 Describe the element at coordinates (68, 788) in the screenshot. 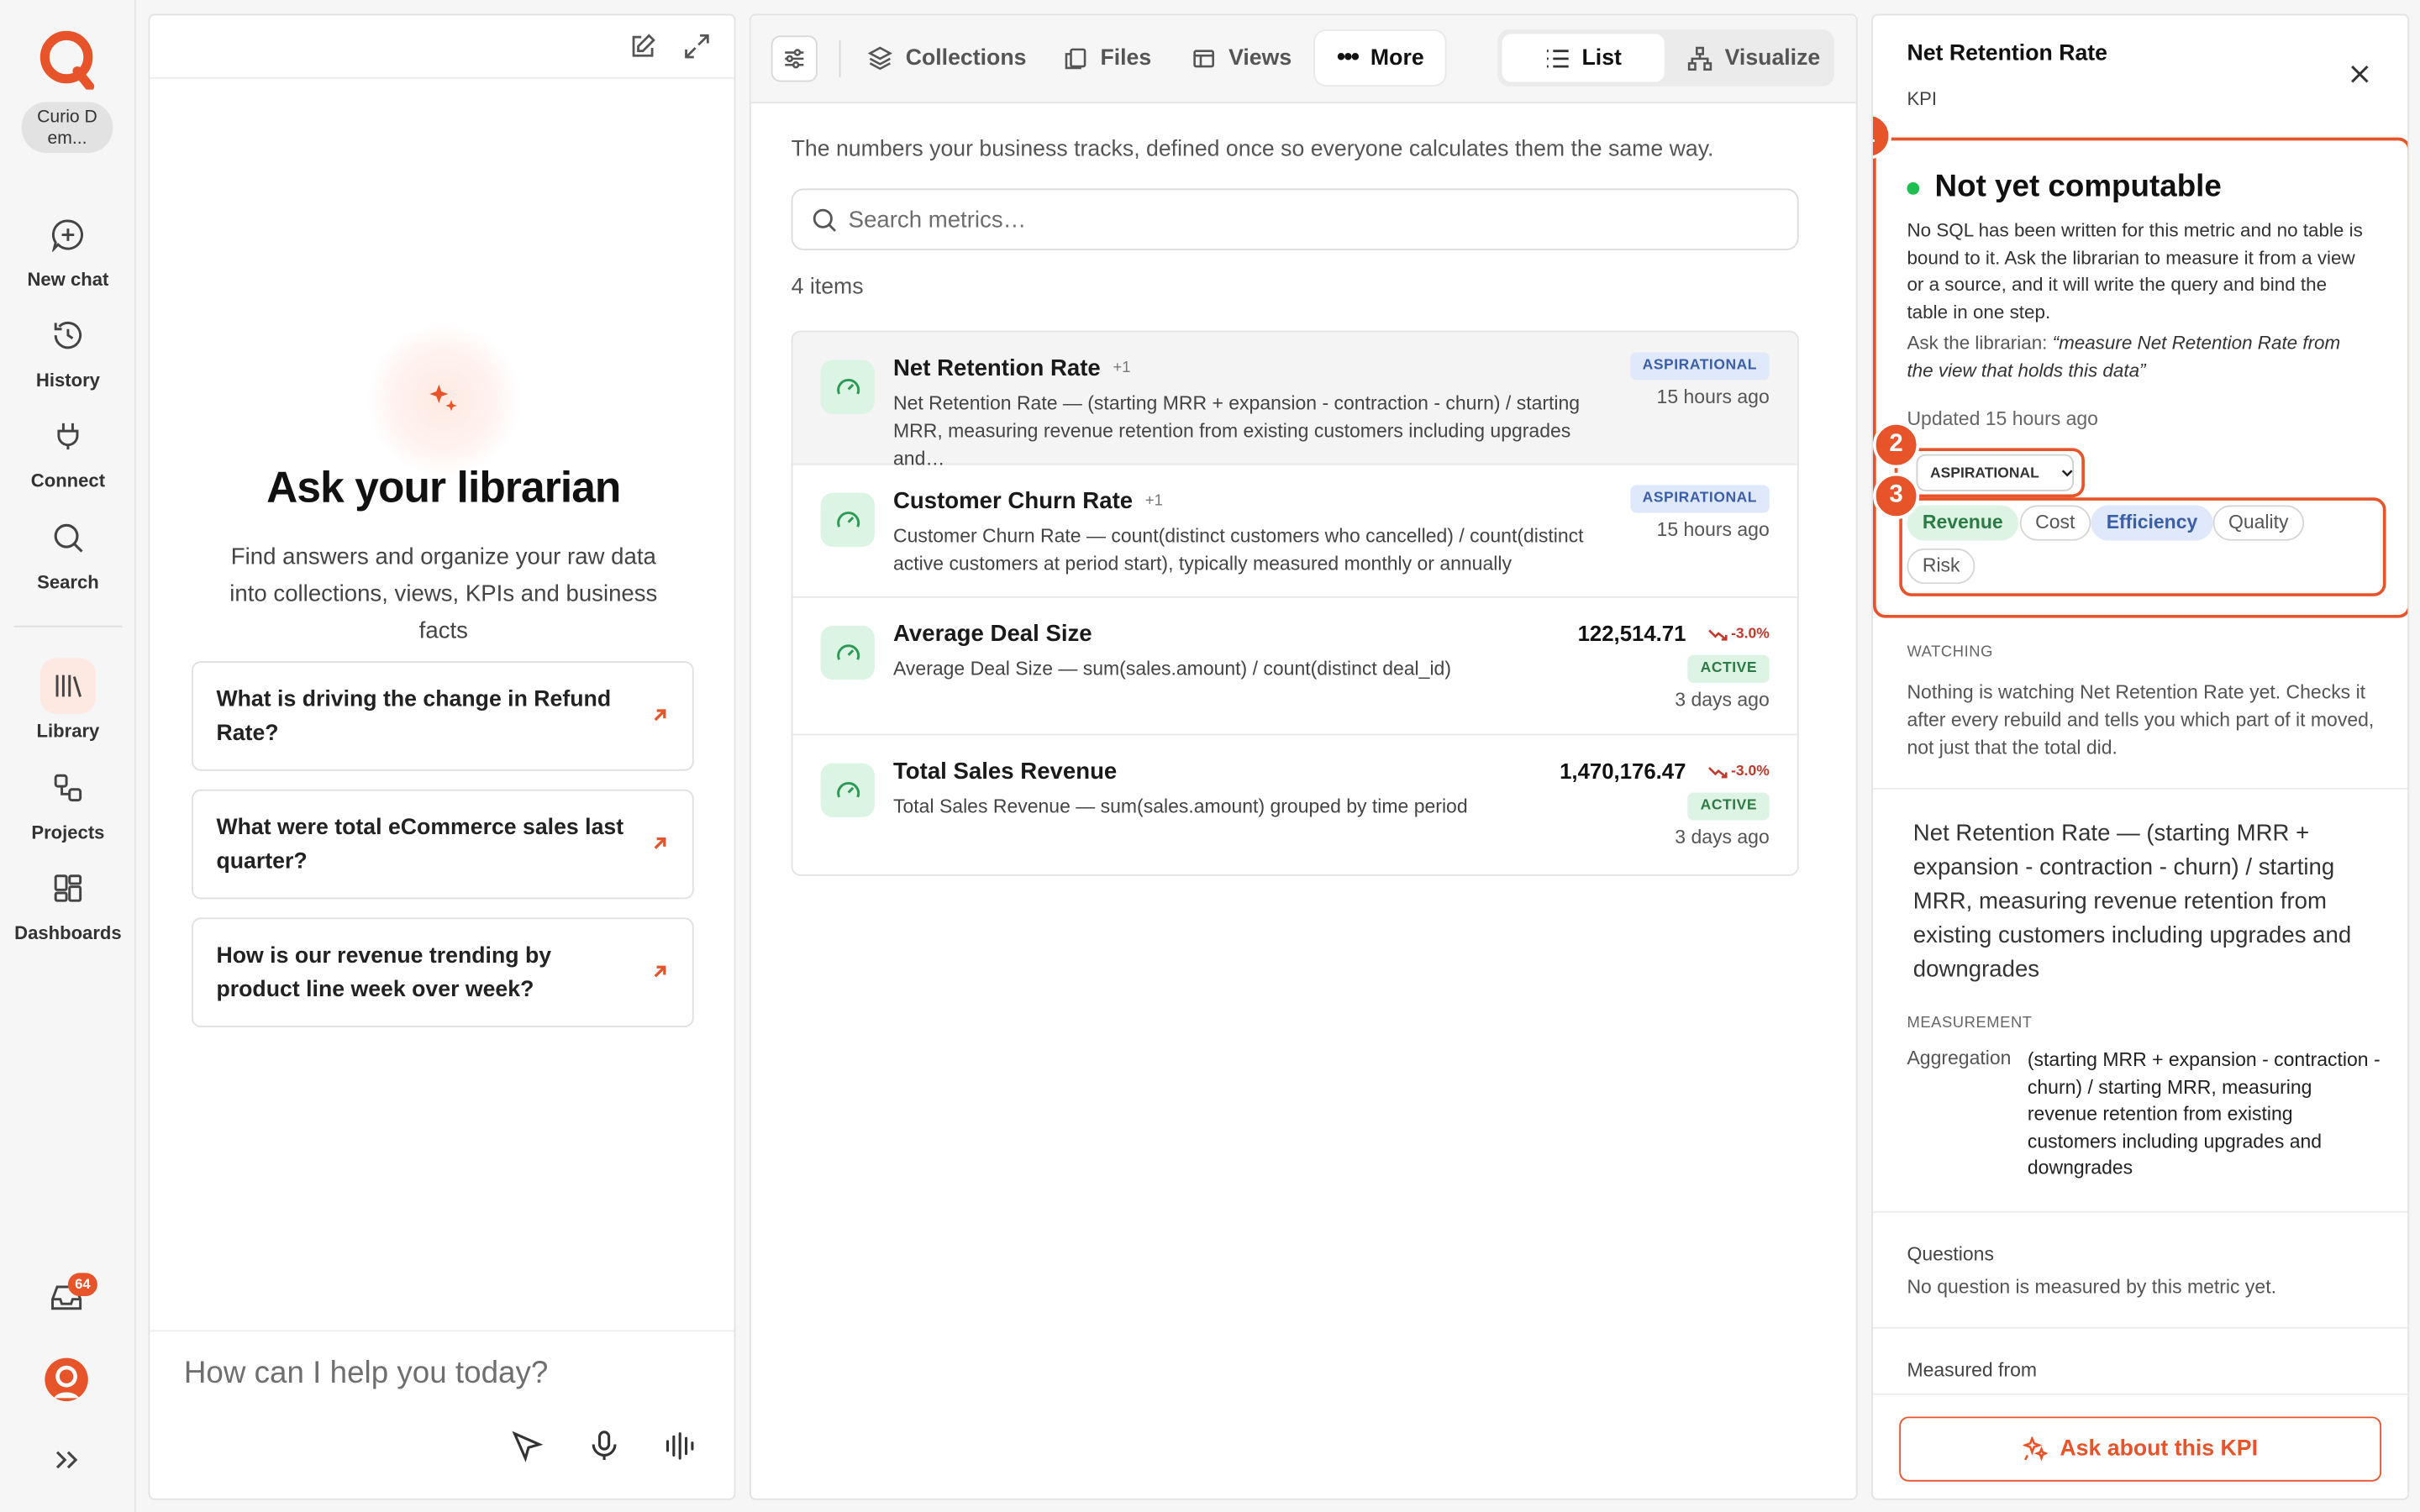

I see `projects-icon` at that location.